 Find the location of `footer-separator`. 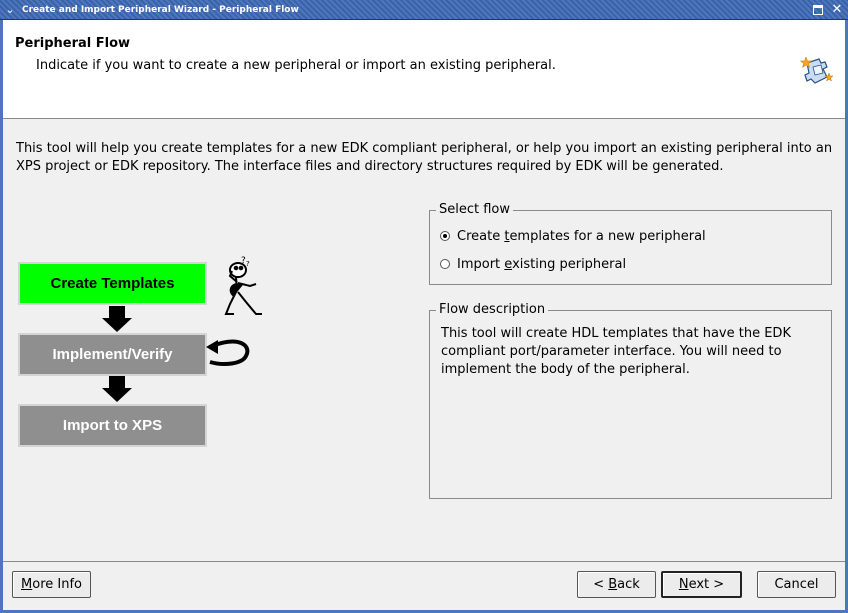

footer-separator is located at coordinates (424, 561).